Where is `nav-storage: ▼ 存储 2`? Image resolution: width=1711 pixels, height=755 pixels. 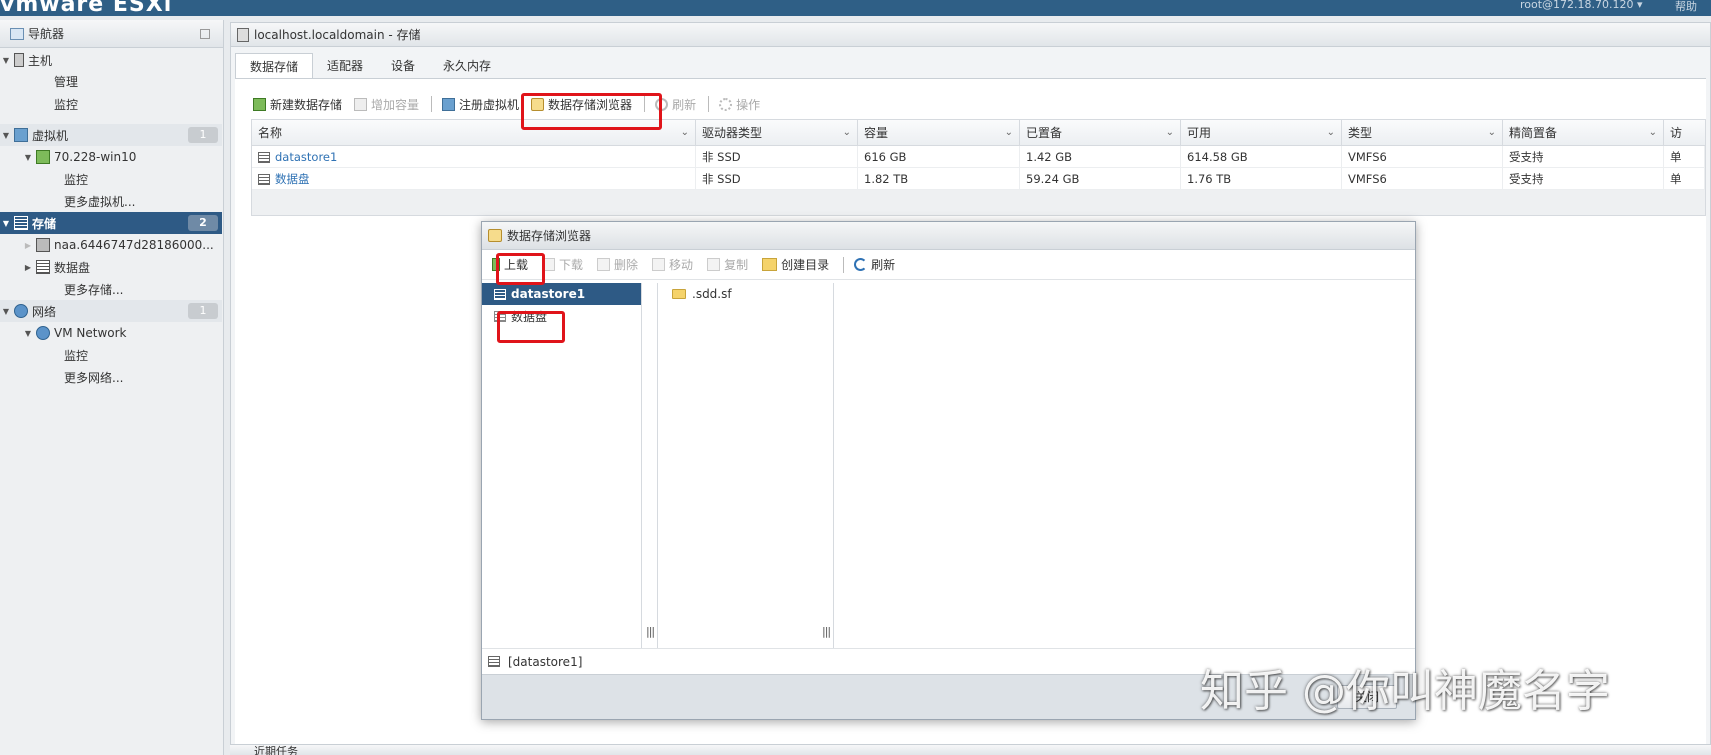
nav-storage: ▼ 存储 2 is located at coordinates (111, 223).